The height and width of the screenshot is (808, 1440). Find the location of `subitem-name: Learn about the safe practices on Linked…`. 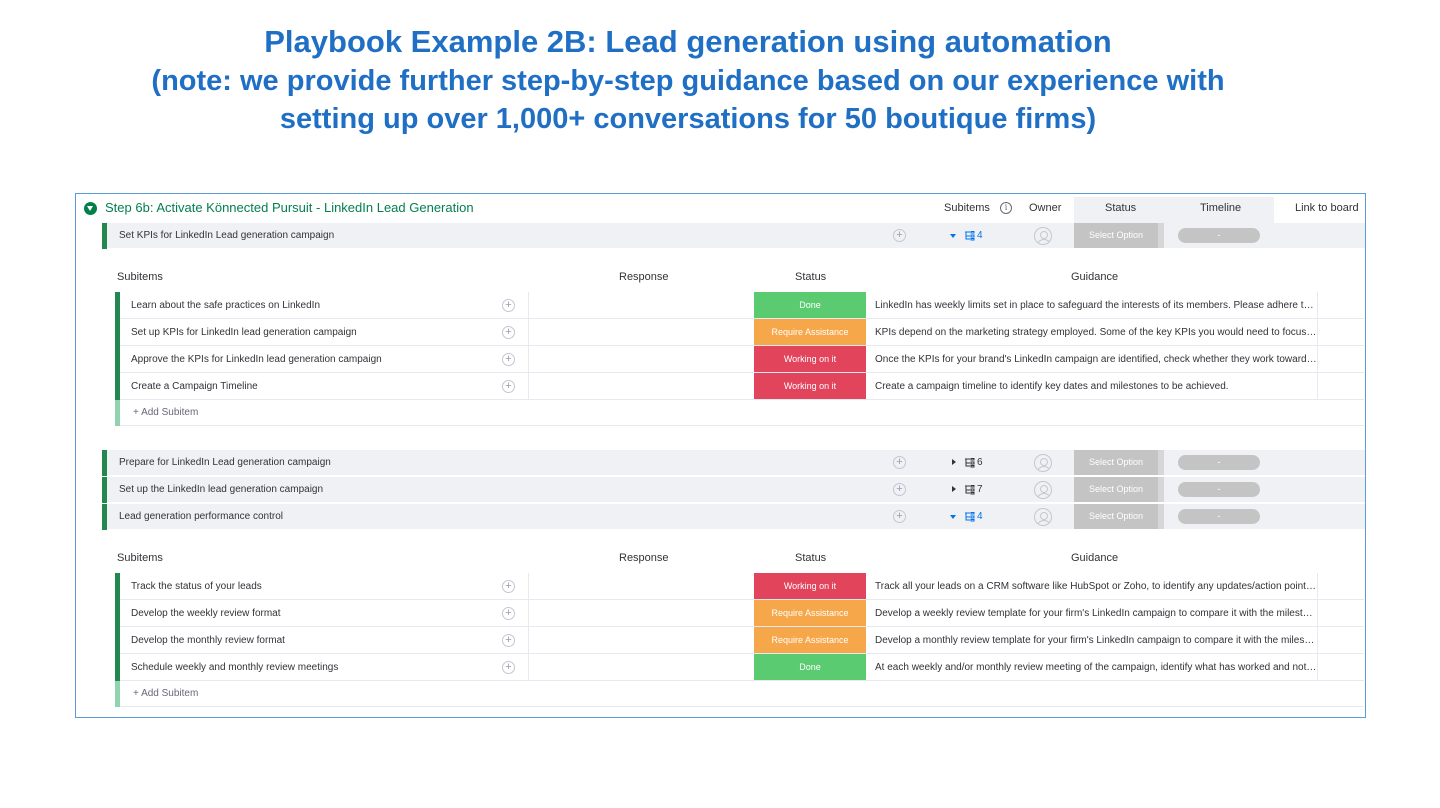

subitem-name: Learn about the safe practices on Linked… is located at coordinates (225, 305).